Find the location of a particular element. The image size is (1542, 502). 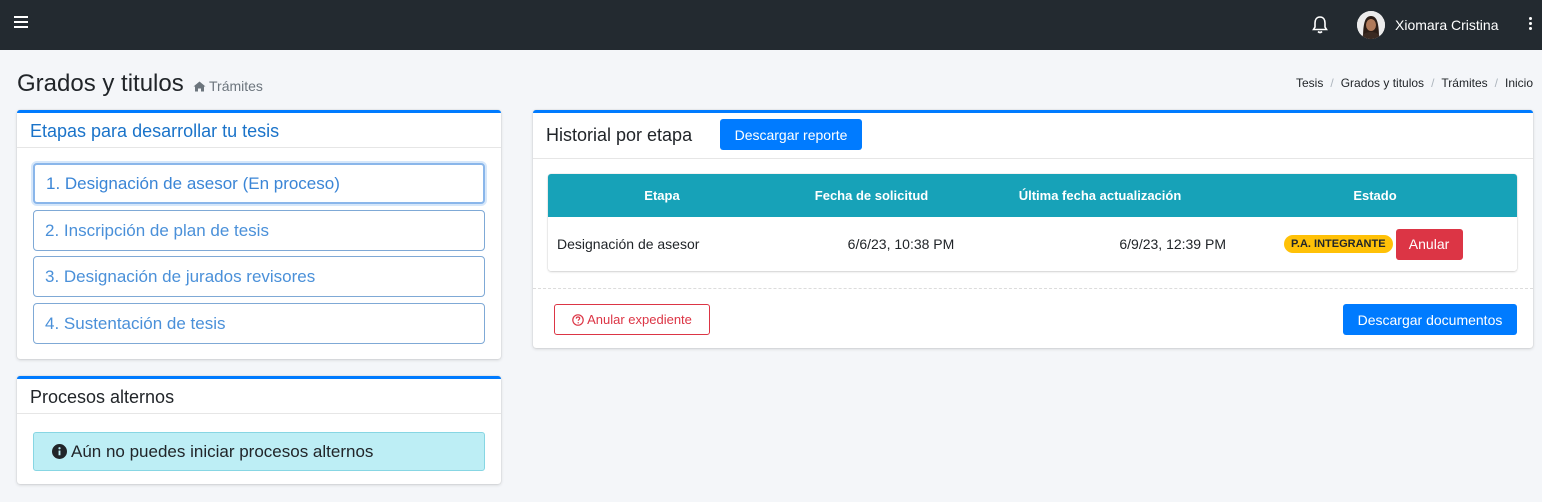

column-header-fecha-solicitud: Fecha de solicitud is located at coordinates (871, 195).